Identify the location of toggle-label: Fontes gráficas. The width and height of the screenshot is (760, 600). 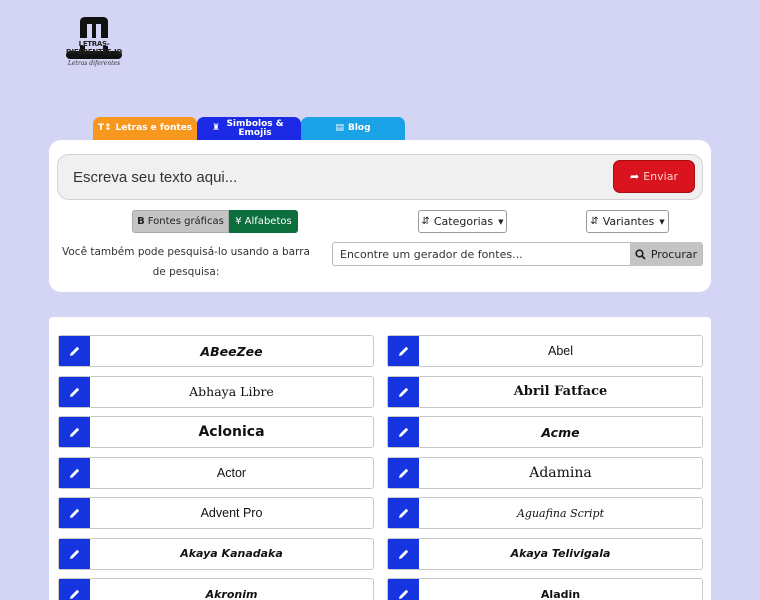
(185, 221).